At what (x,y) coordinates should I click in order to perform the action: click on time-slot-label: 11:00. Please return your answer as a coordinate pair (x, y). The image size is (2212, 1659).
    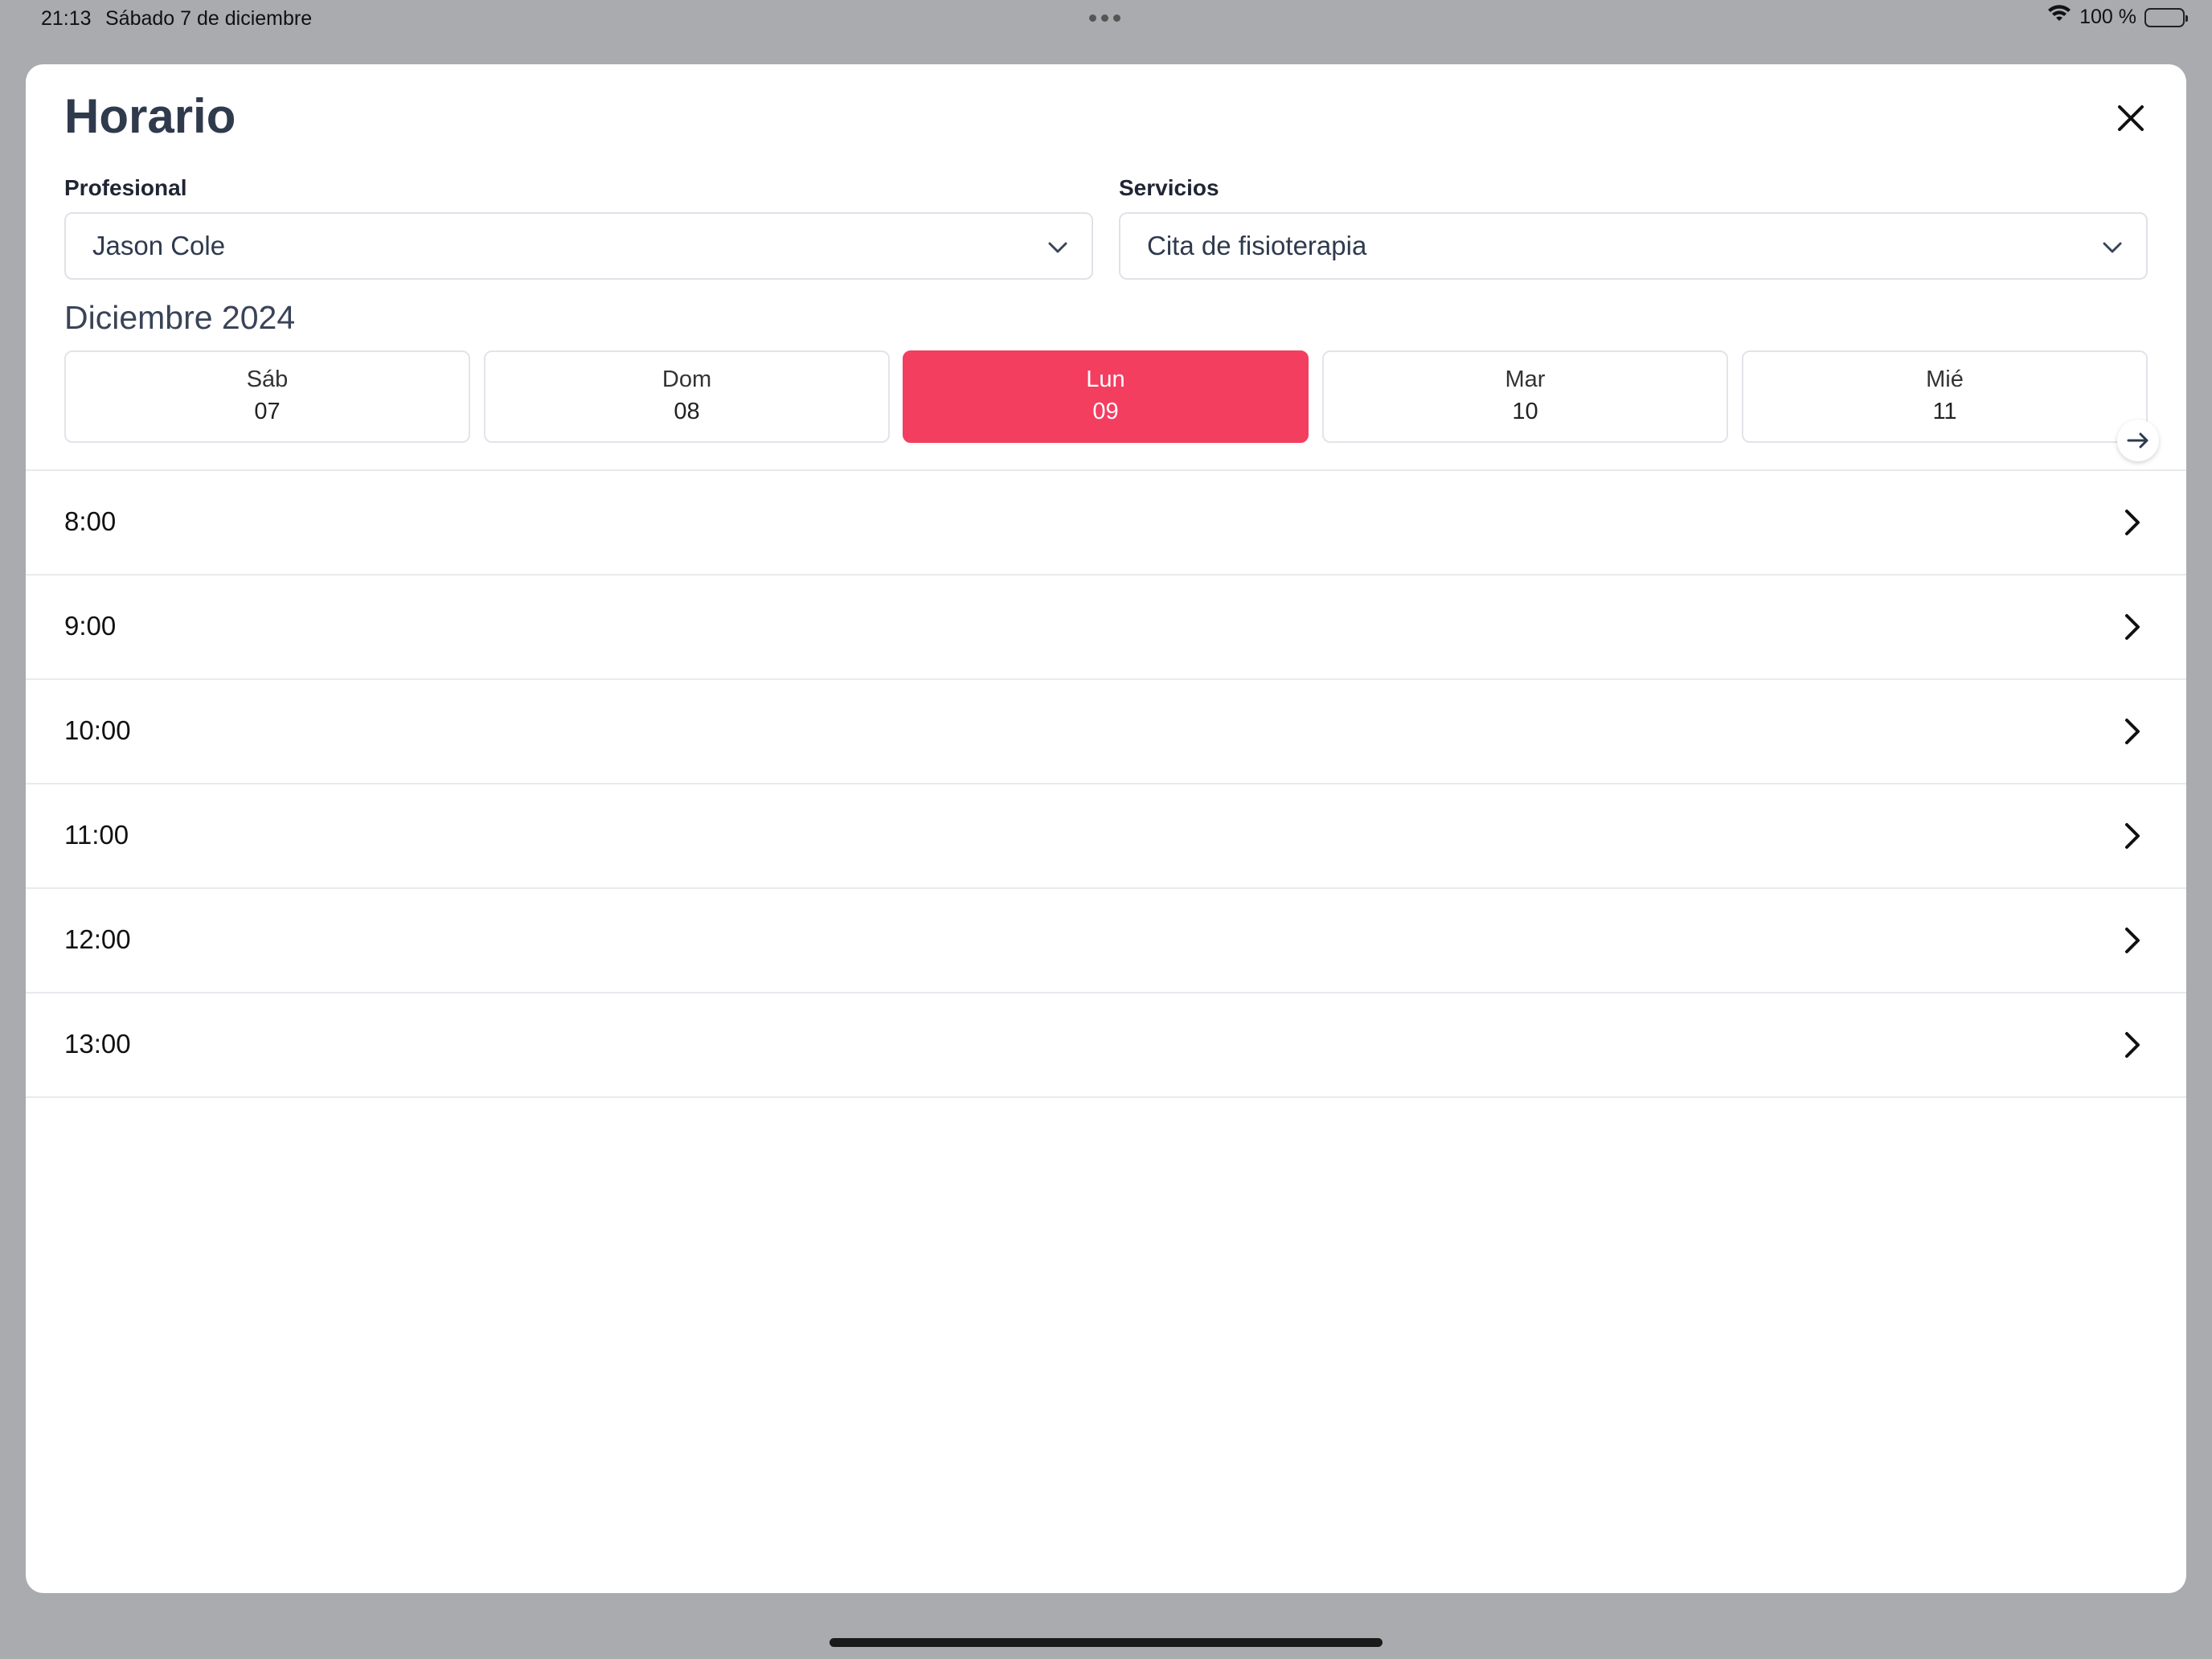
    Looking at the image, I should click on (96, 835).